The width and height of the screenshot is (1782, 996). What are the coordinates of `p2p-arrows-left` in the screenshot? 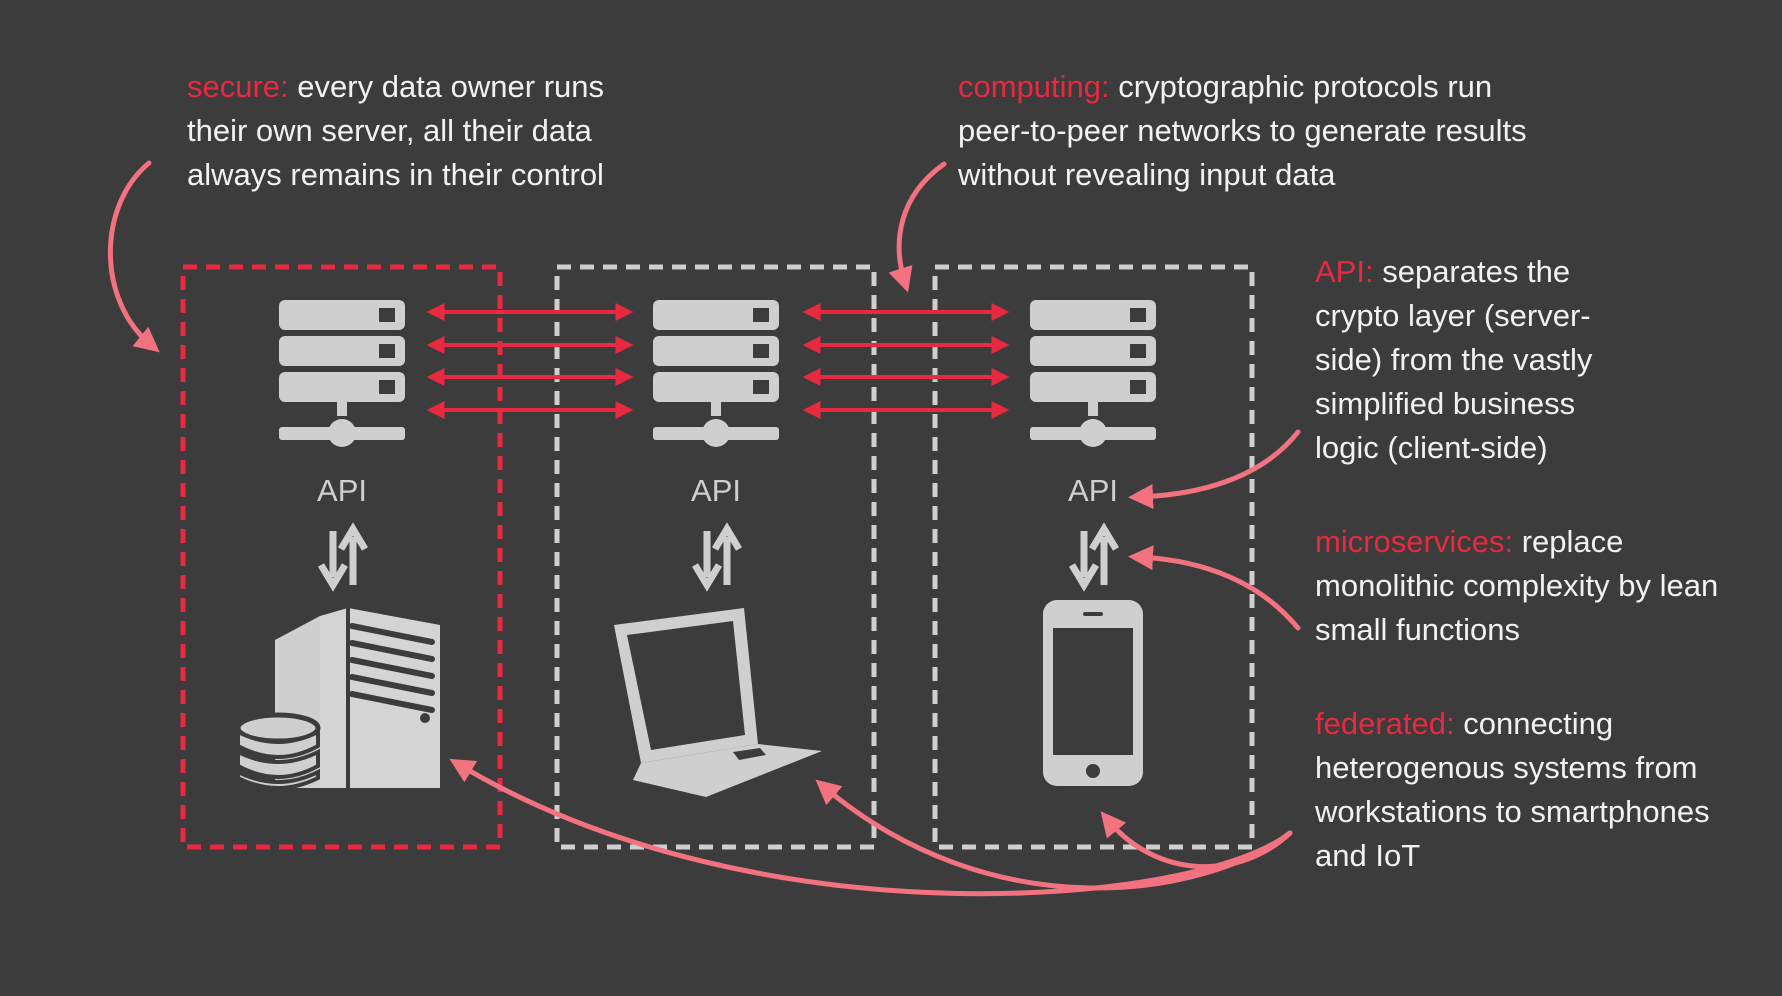 It's located at (530, 361).